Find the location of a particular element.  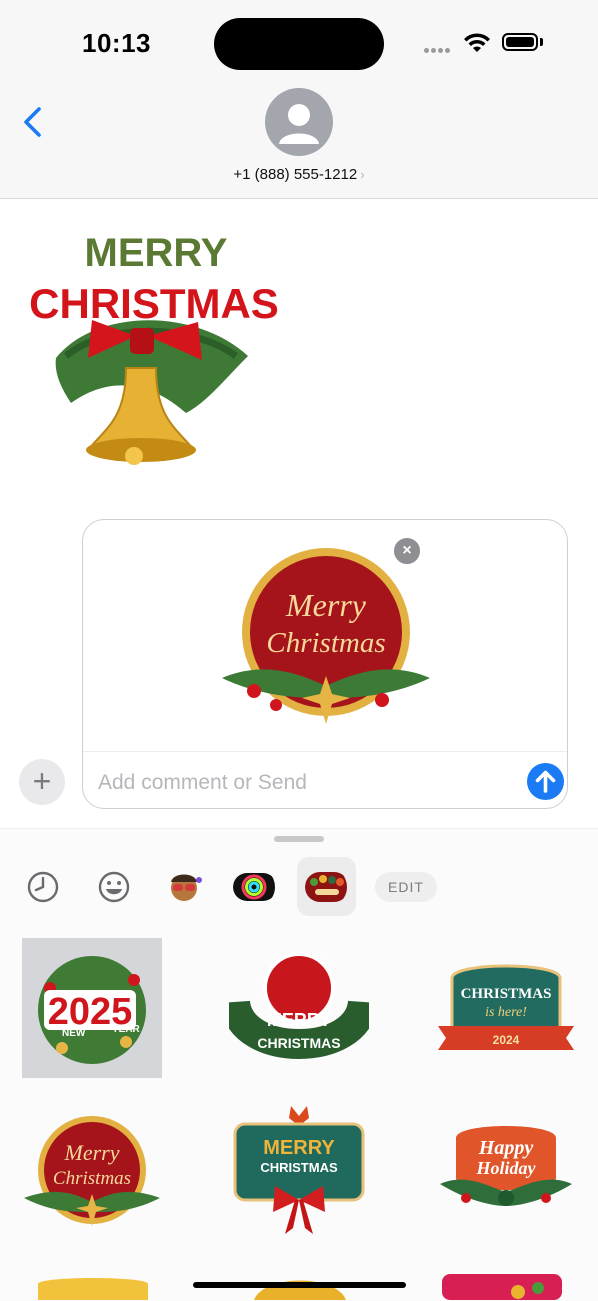

sticker-2025-new: NEW is located at coordinates (74, 1033).